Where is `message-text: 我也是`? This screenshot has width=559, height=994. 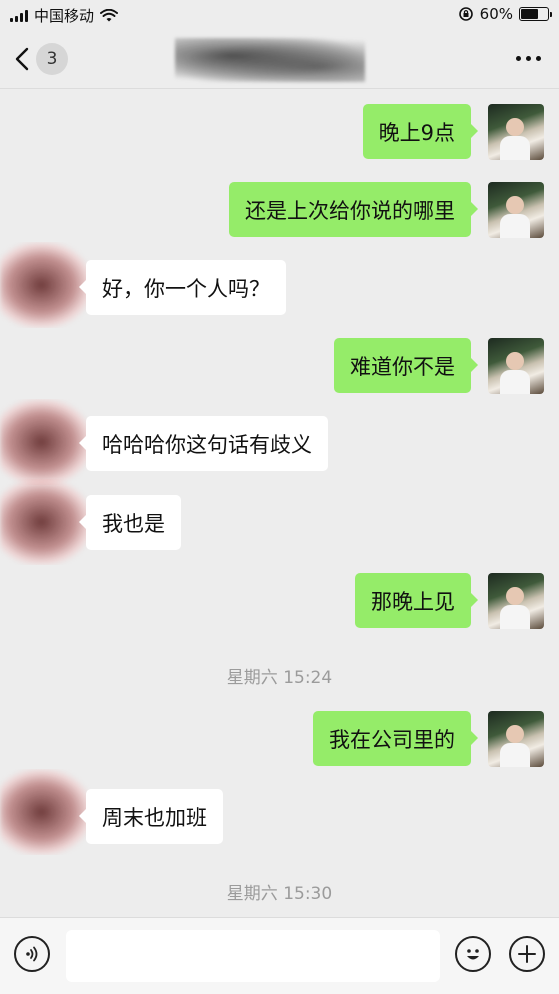
message-text: 我也是 is located at coordinates (133, 523).